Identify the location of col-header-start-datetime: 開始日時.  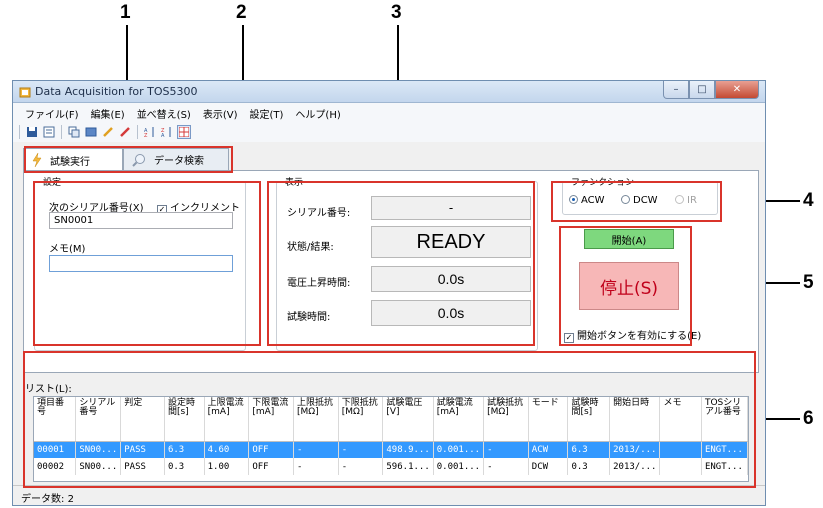
(635, 419).